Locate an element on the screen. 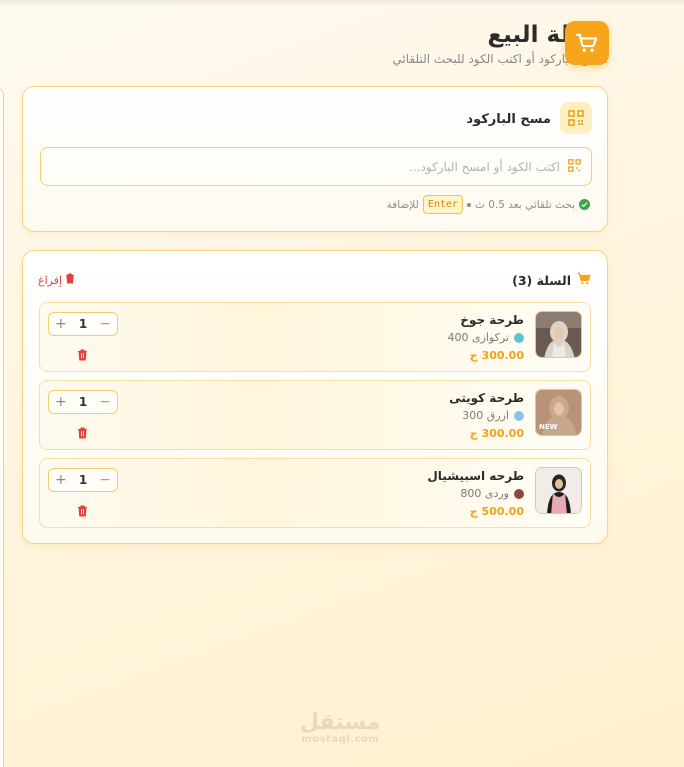 The image size is (684, 767). watermark-arabic: مستقل is located at coordinates (340, 722).